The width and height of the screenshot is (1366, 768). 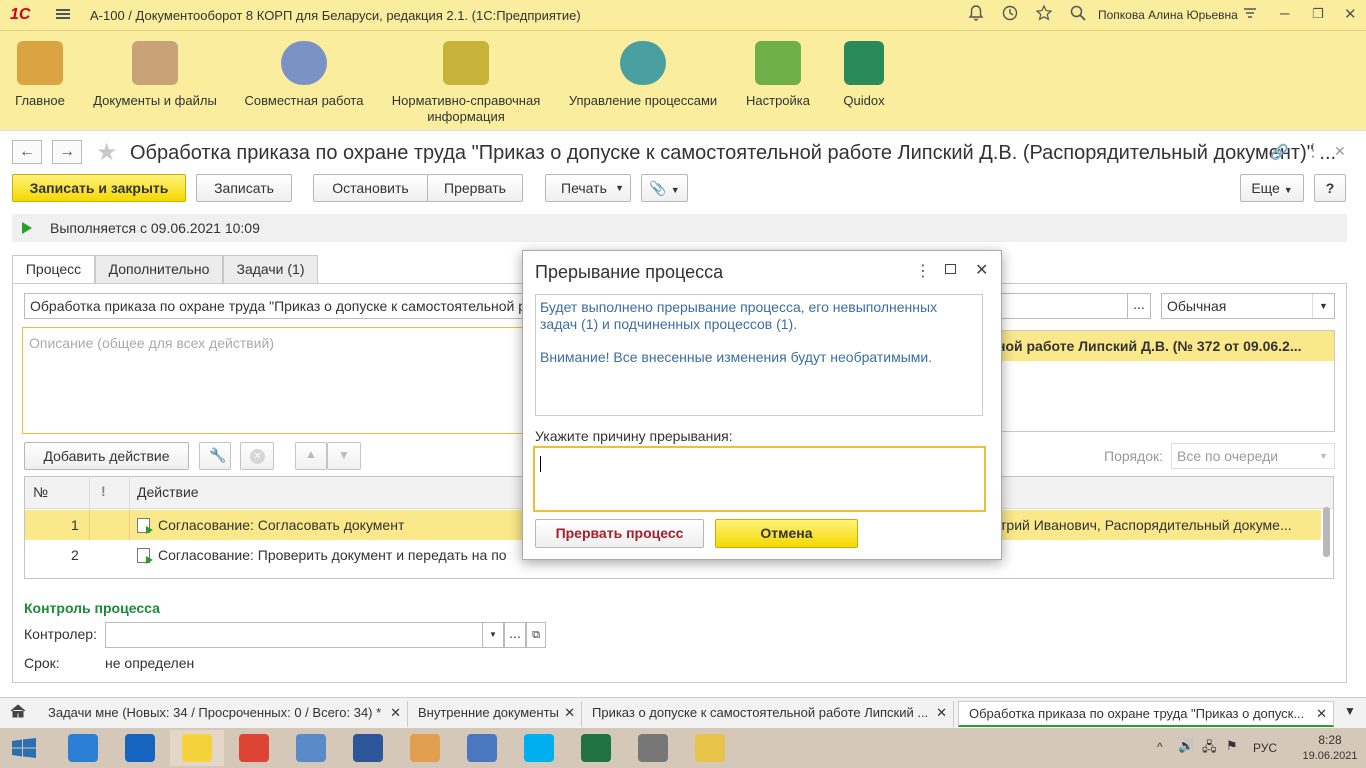 What do you see at coordinates (475, 188) in the screenshot?
I see `abort-button: Прервать` at bounding box center [475, 188].